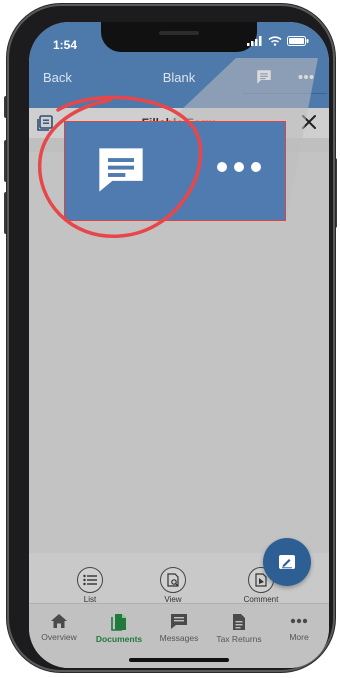  I want to click on zoom-more-button, so click(239, 167).